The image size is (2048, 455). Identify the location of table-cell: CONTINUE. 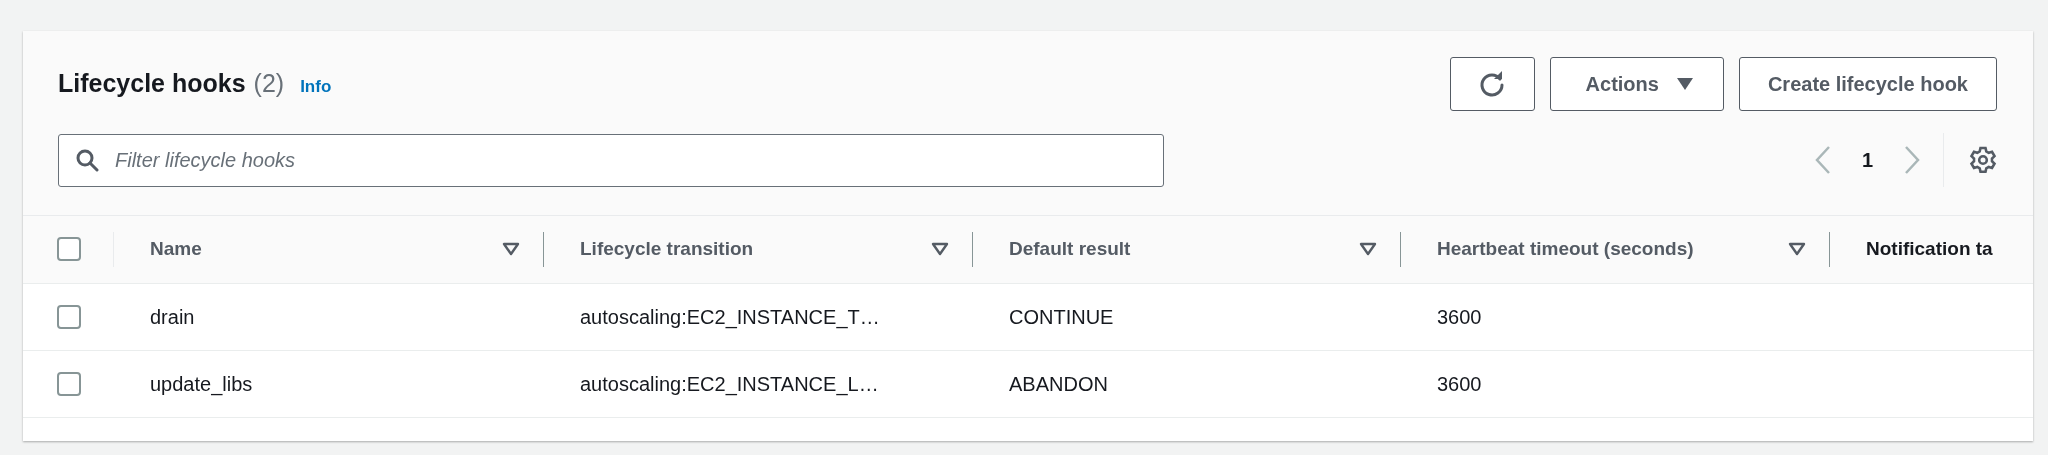
(1061, 316).